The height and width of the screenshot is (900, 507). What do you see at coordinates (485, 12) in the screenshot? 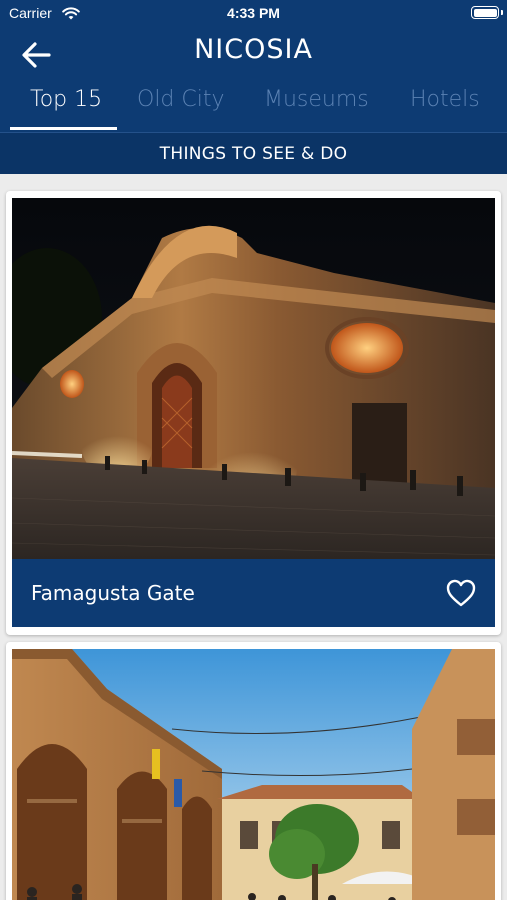
I see `battery-icon` at bounding box center [485, 12].